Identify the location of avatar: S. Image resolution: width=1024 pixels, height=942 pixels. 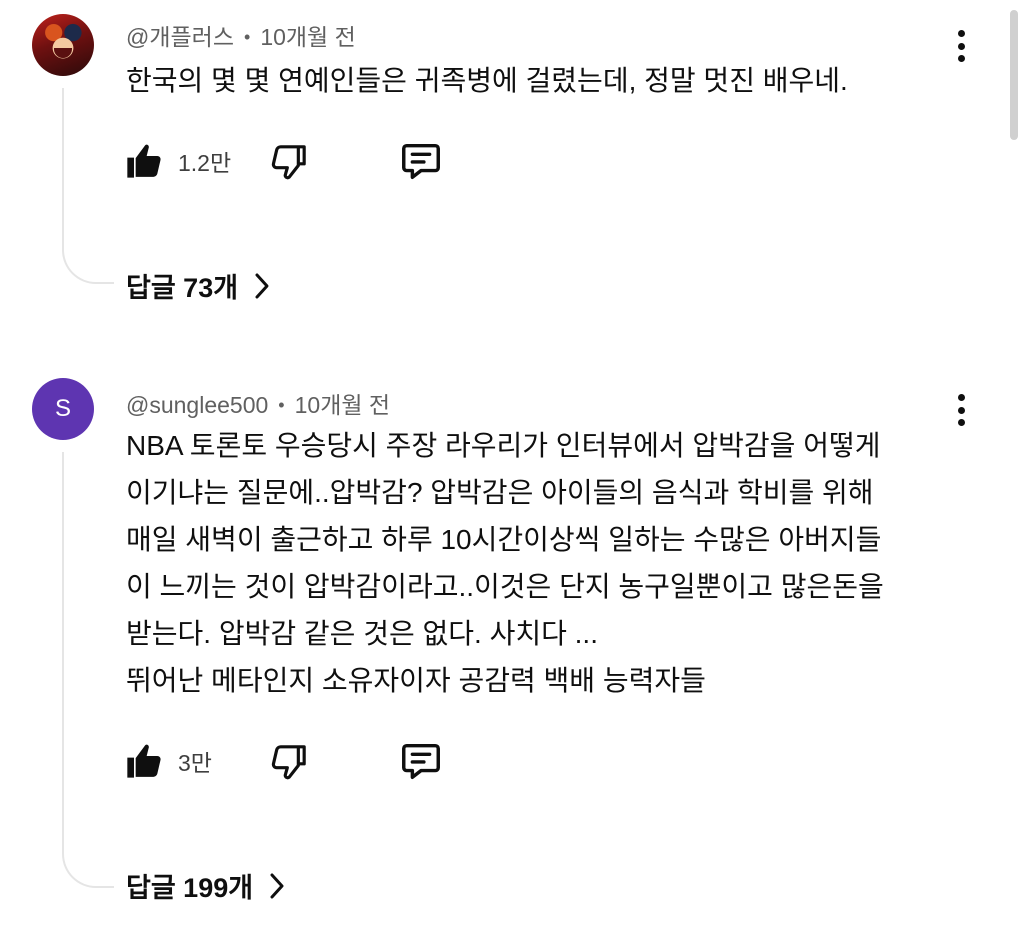
(63, 409).